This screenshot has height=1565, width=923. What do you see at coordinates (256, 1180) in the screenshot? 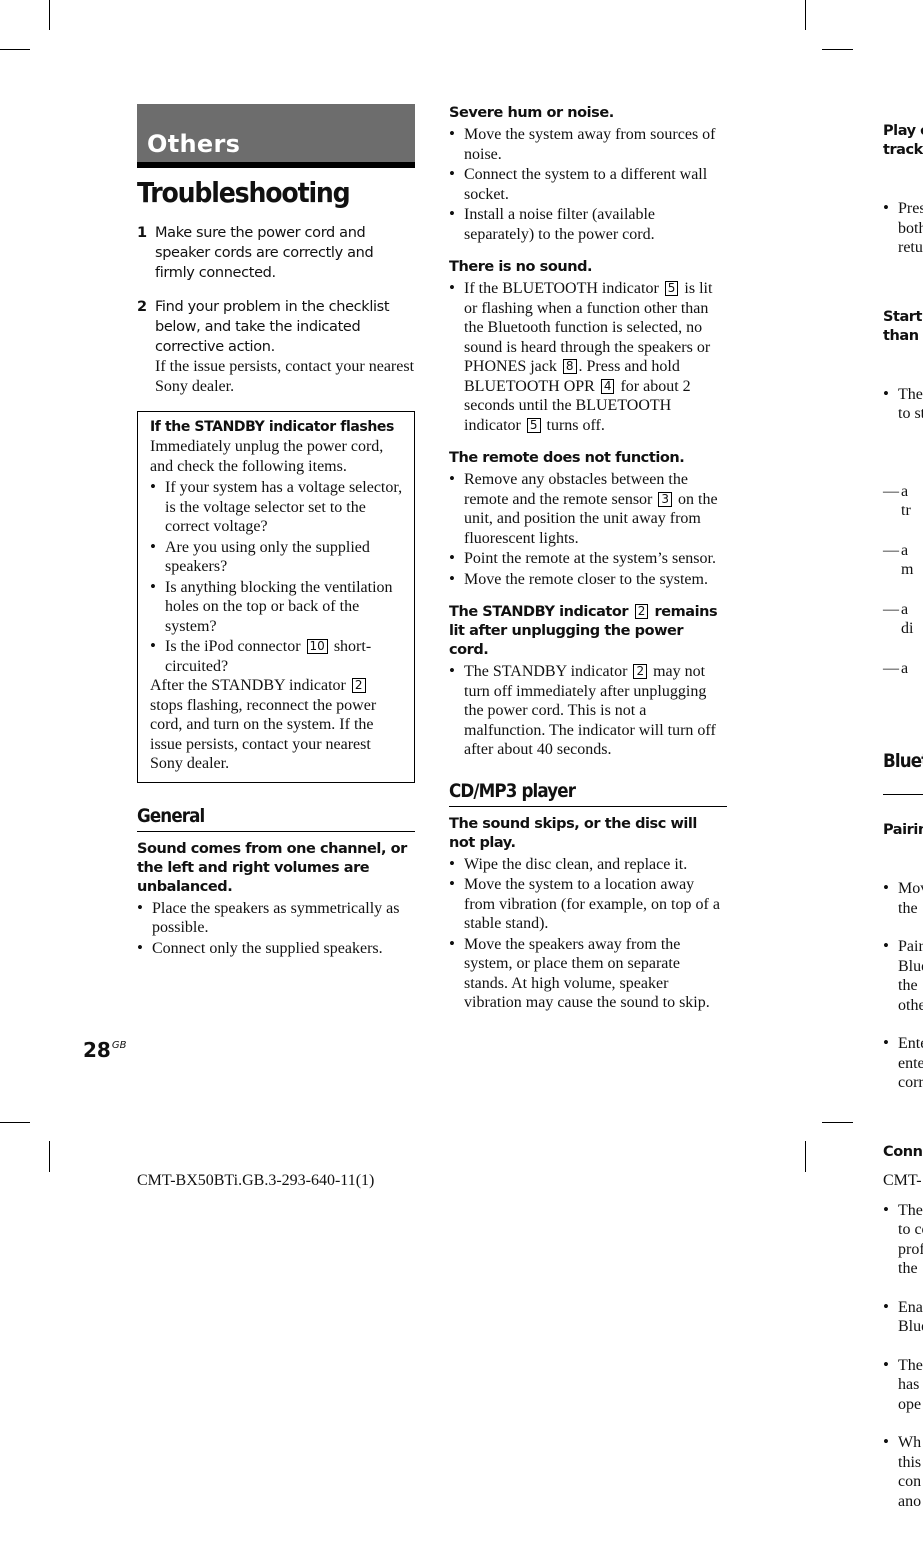
I see `document-code: CMT-BX50BTi.GB.3-293-640-11(1)` at bounding box center [256, 1180].